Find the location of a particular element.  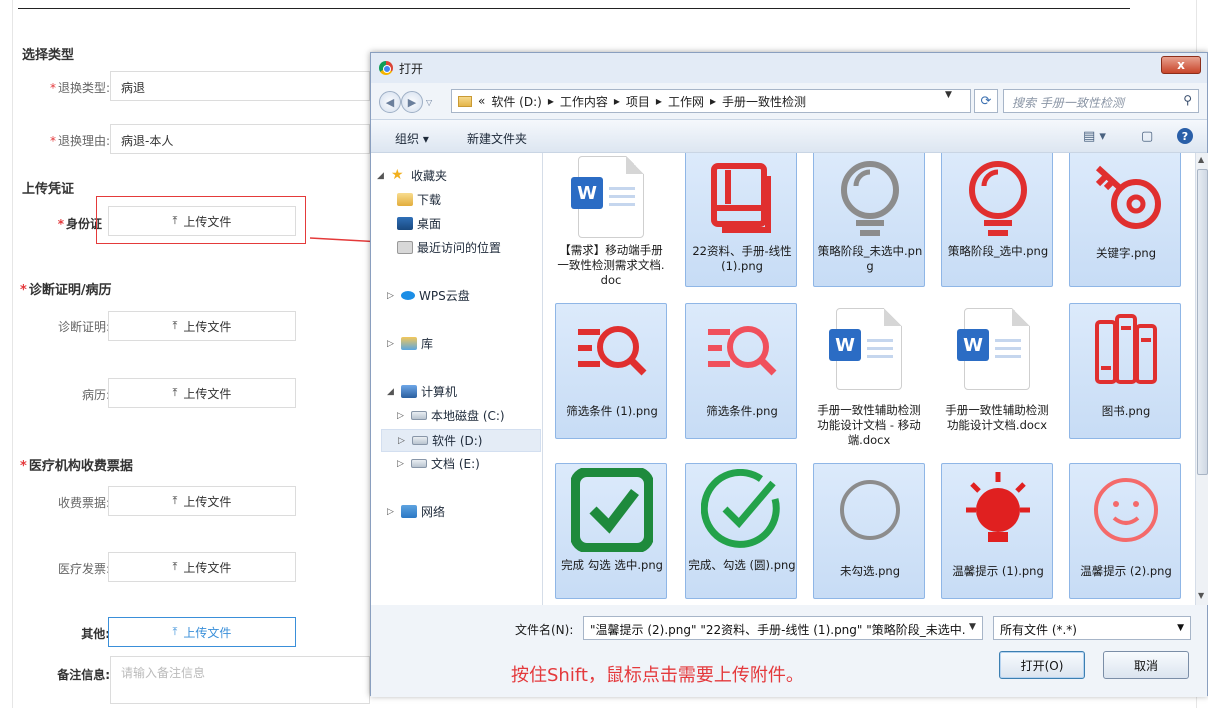

scroll-down-icon: ▼ is located at coordinates (1201, 595).